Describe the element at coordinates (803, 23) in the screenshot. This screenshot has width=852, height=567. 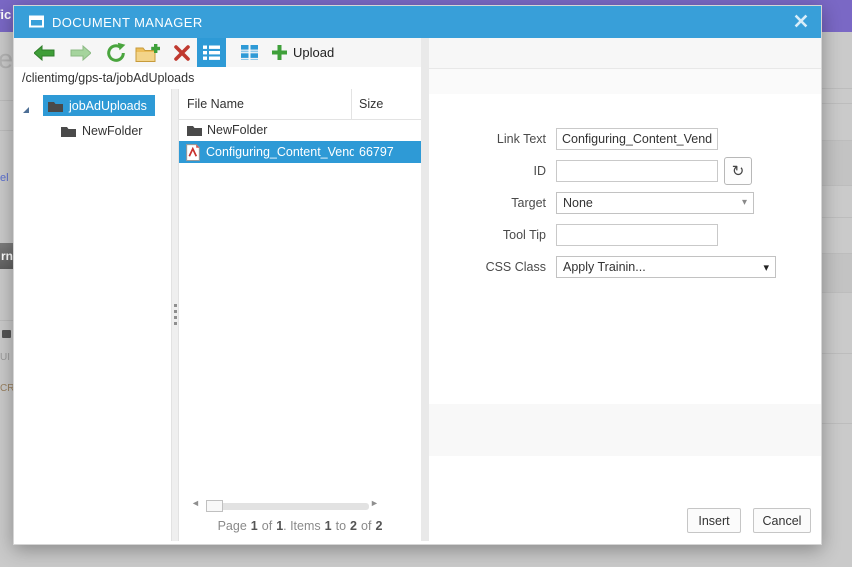
I see `close-icon` at that location.